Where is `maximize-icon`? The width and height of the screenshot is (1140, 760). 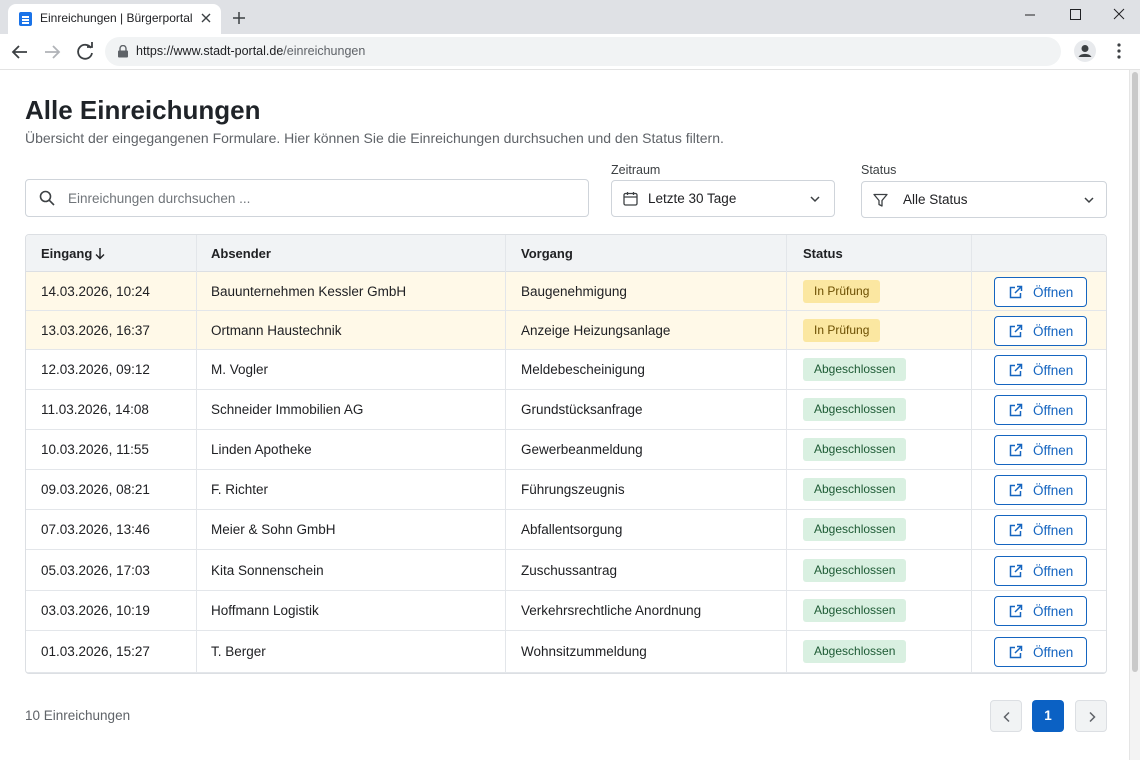 maximize-icon is located at coordinates (1075, 15).